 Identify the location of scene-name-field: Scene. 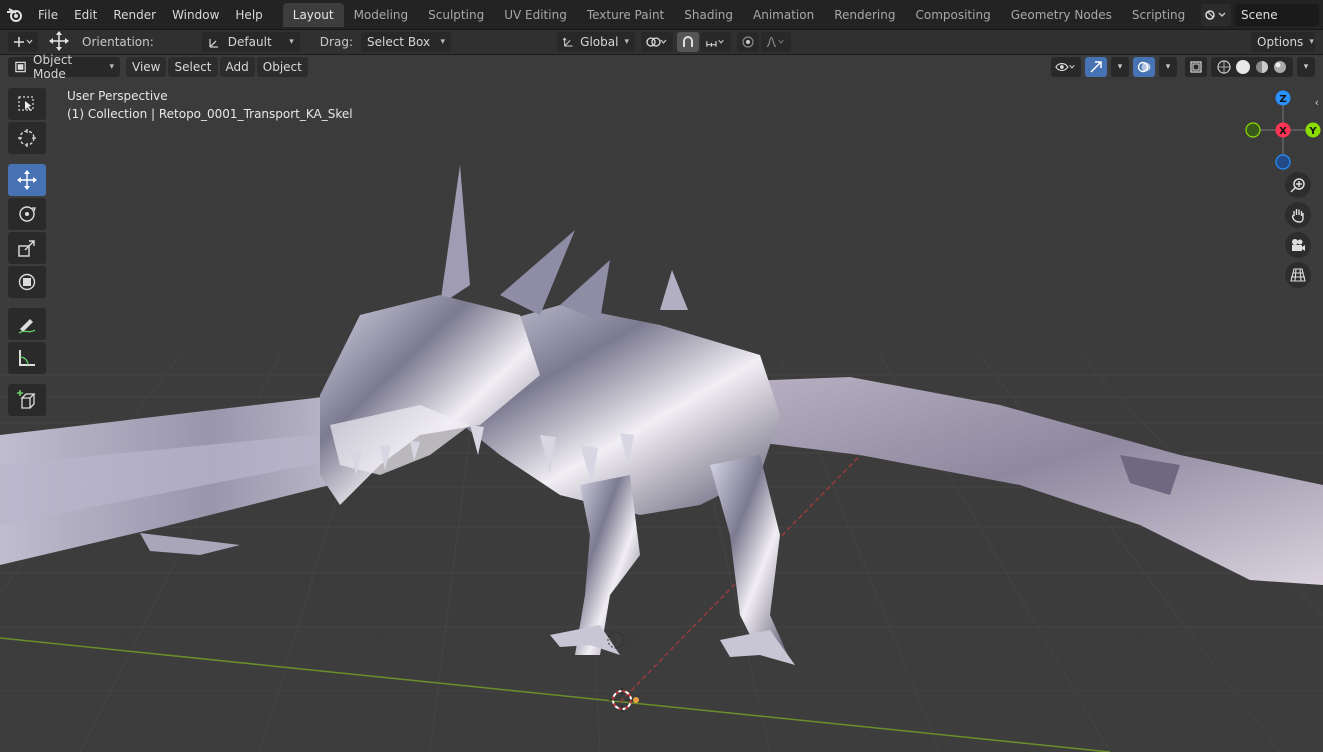
(1277, 15).